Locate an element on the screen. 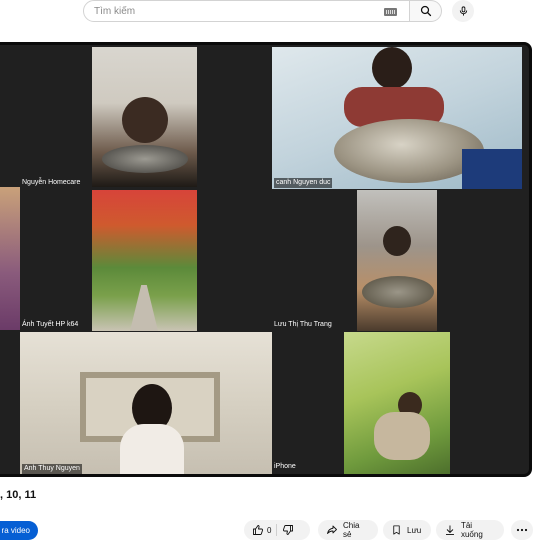 This screenshot has height=540, width=540. like-divider is located at coordinates (277, 530).